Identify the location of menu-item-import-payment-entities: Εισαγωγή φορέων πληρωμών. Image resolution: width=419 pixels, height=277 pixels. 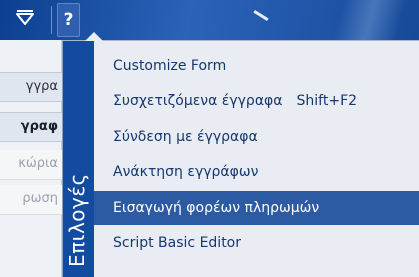
(256, 208).